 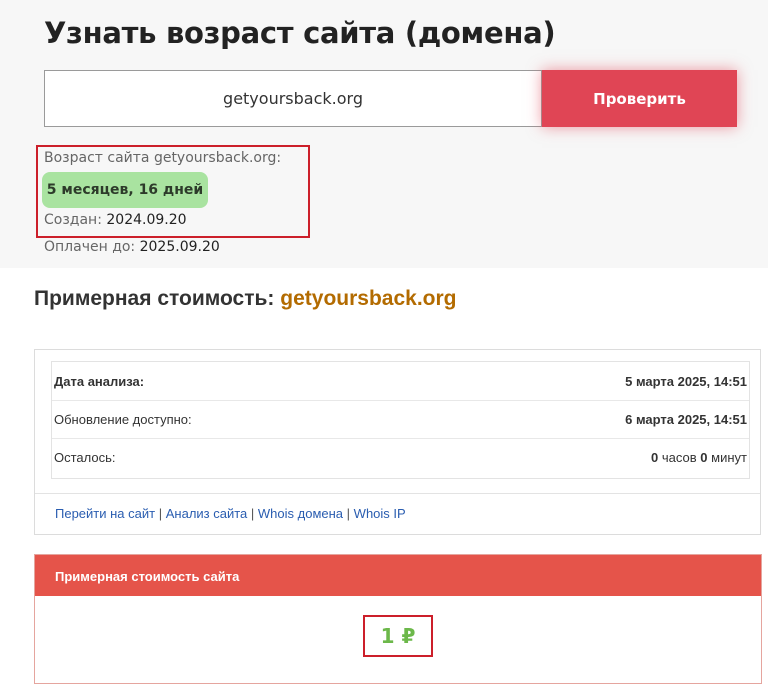 What do you see at coordinates (380, 513) in the screenshot?
I see `link-whois-ip: Whois IP` at bounding box center [380, 513].